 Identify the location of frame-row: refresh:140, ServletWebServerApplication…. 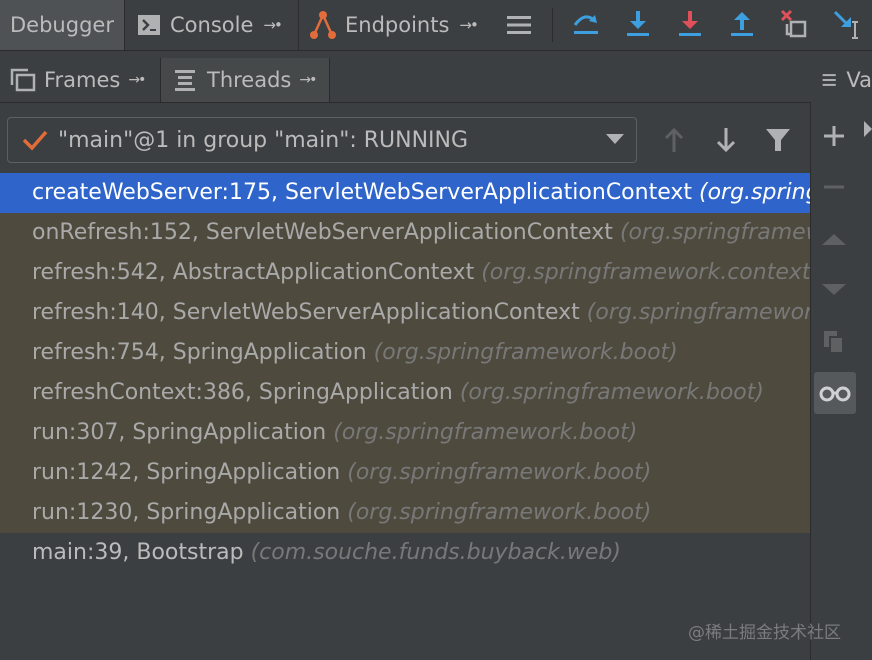
(405, 313).